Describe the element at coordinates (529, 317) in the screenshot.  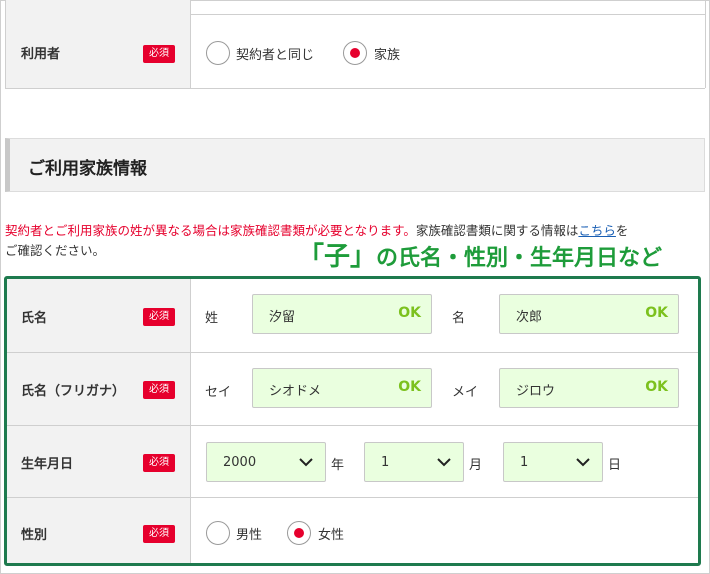
I see `first-name-value: 次郎` at that location.